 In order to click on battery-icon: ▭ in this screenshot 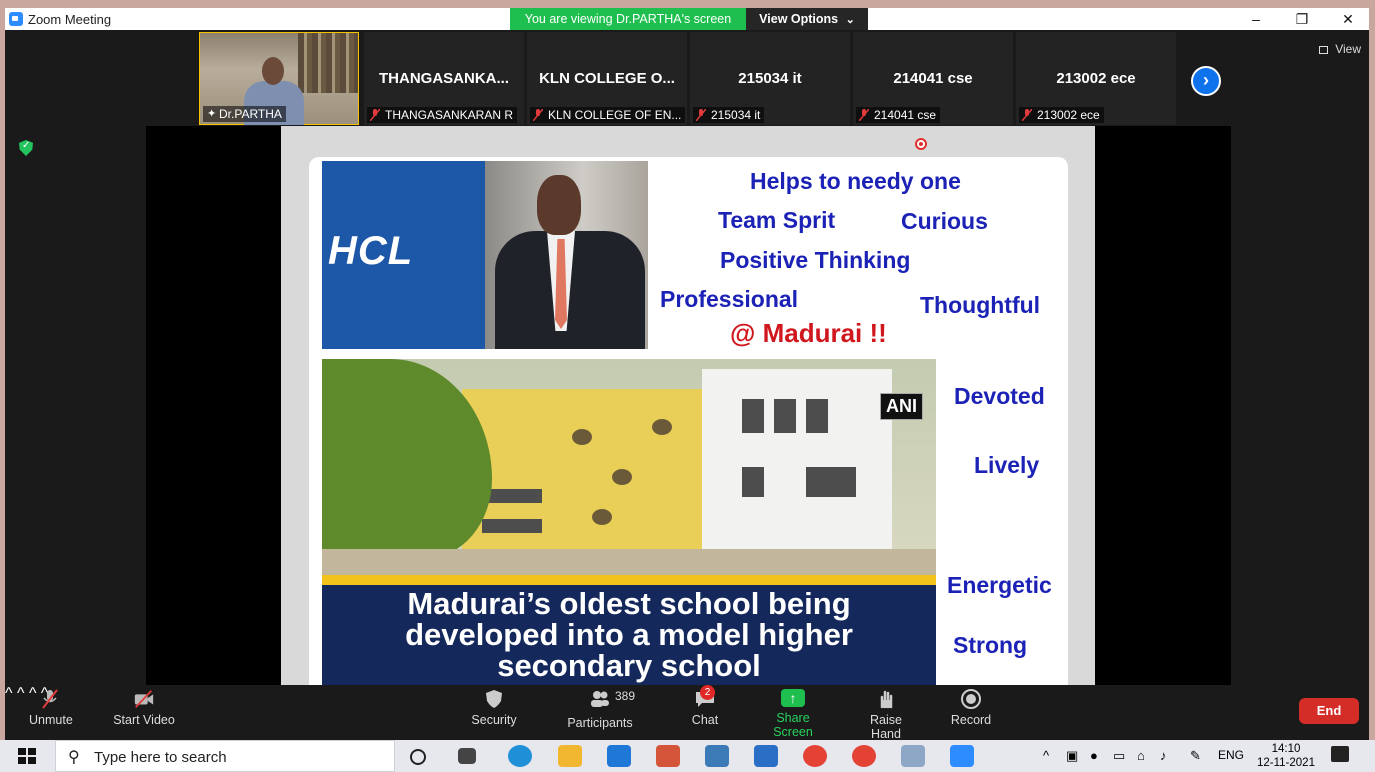, I will do `click(1119, 756)`.